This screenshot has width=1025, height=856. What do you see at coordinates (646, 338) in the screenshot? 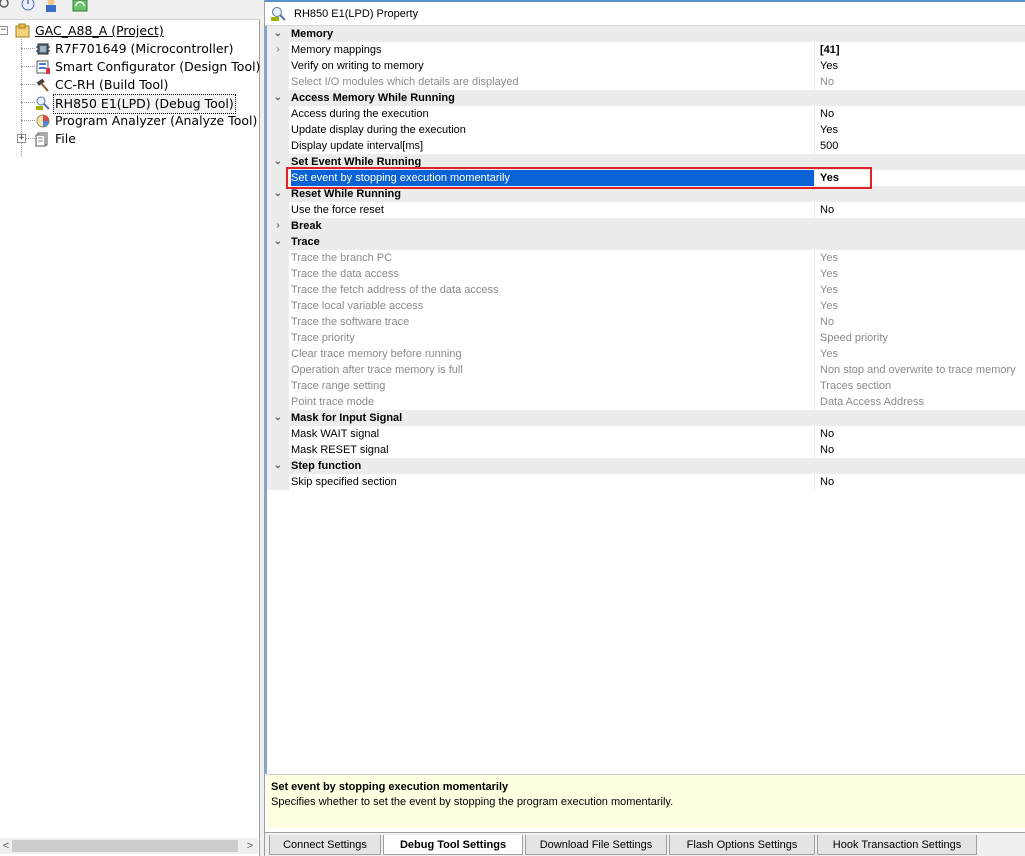
I see `property-row-trace-priority: Trace priority Speed priority` at bounding box center [646, 338].